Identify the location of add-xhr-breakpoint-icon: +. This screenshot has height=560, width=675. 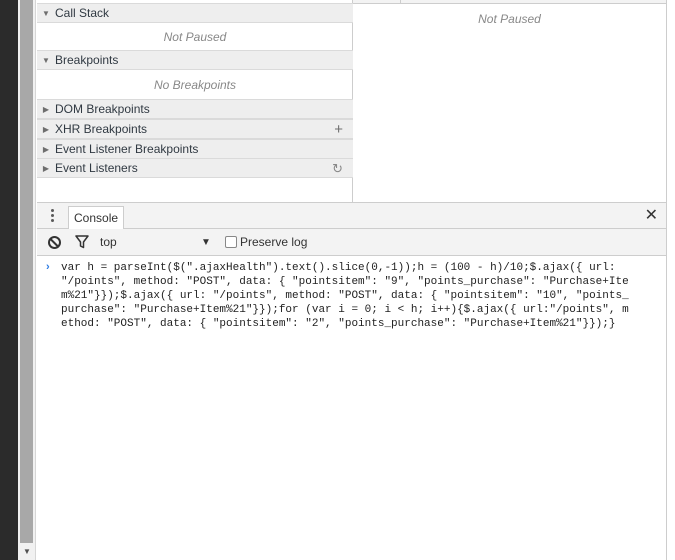
(338, 130).